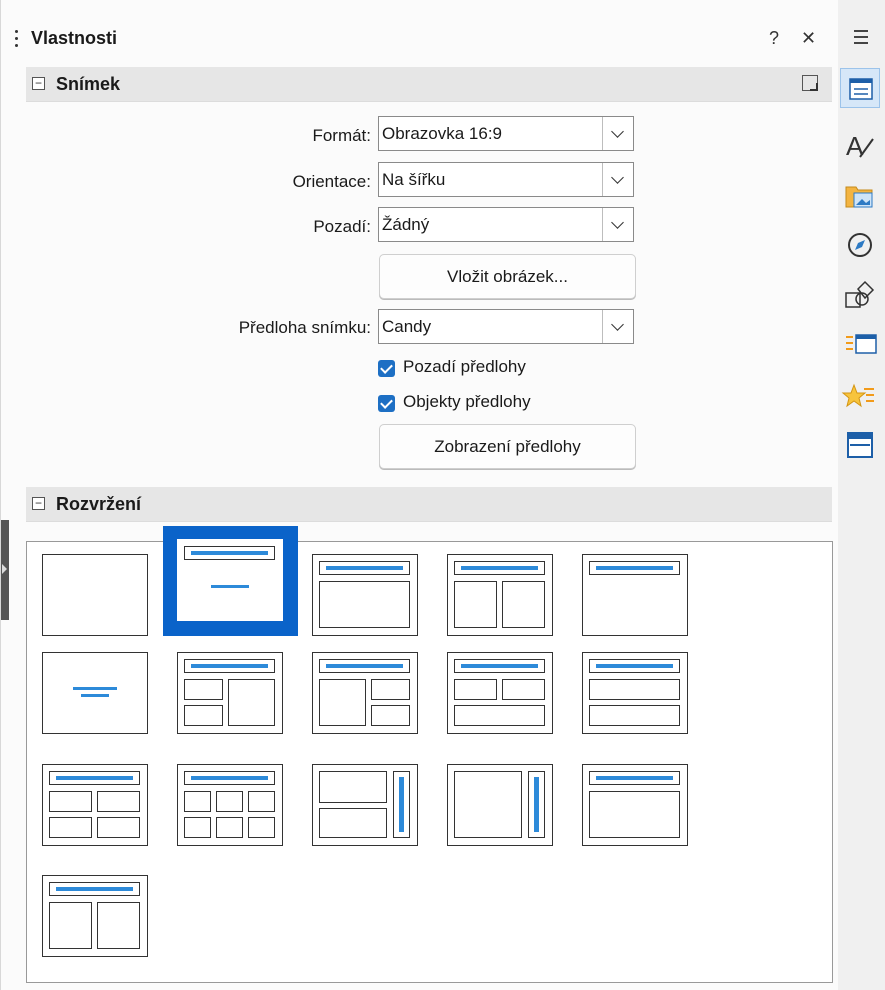 This screenshot has width=885, height=990. I want to click on layout-title-vertical-content, so click(635, 806).